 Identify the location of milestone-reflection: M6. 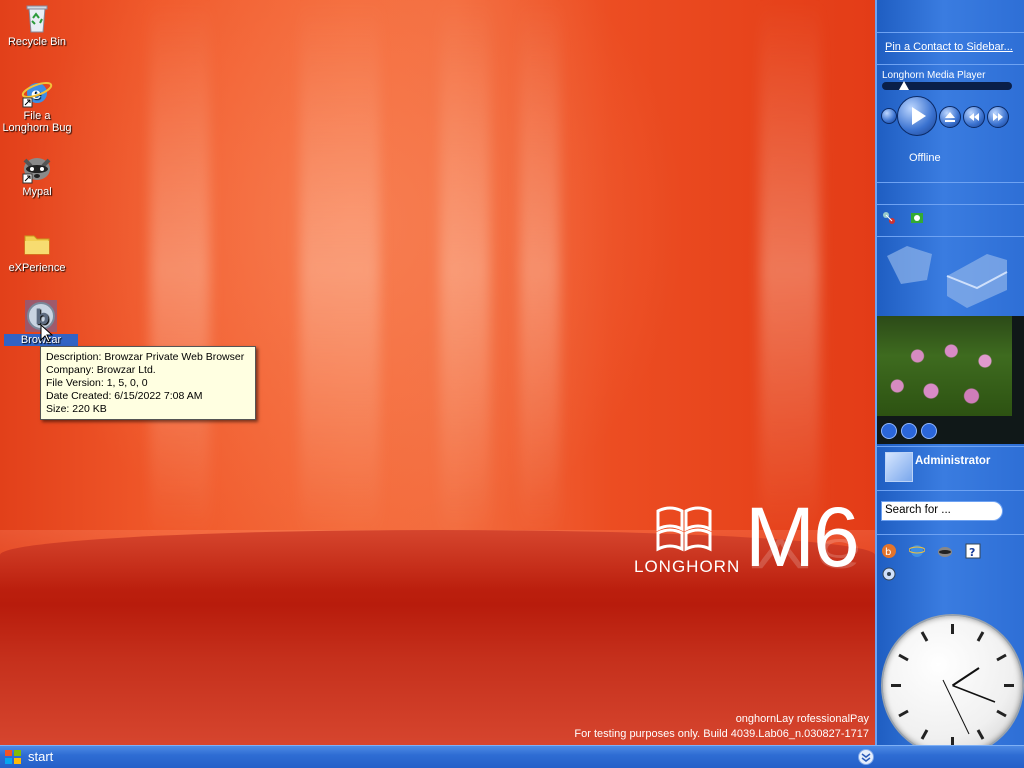
(803, 554).